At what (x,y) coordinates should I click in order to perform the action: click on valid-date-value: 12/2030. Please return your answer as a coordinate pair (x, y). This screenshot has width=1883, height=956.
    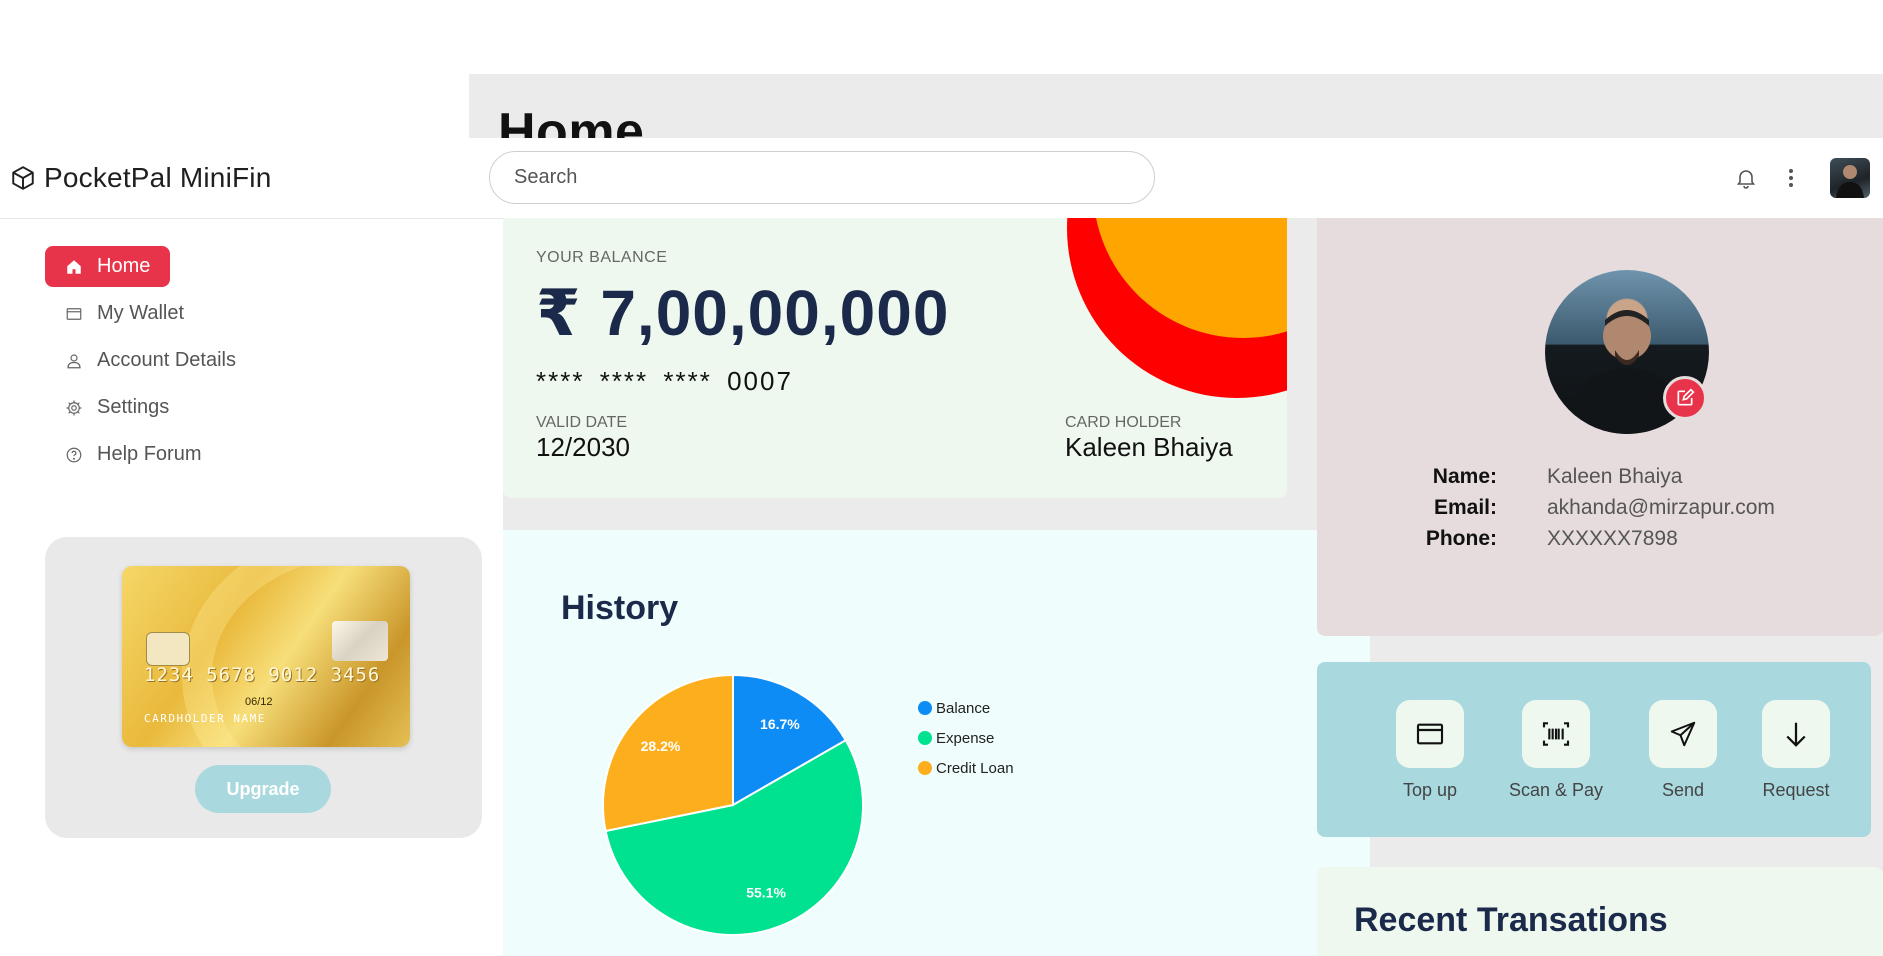
    Looking at the image, I should click on (583, 447).